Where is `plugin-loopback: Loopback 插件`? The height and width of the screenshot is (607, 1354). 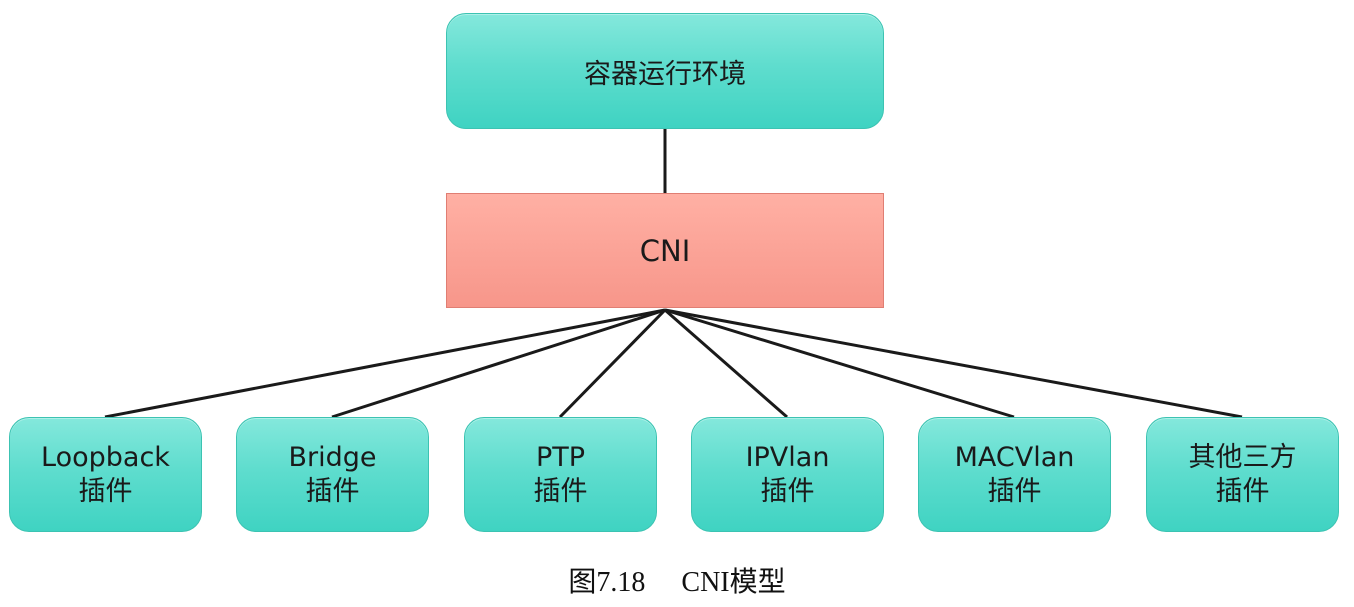
plugin-loopback: Loopback 插件 is located at coordinates (105, 474).